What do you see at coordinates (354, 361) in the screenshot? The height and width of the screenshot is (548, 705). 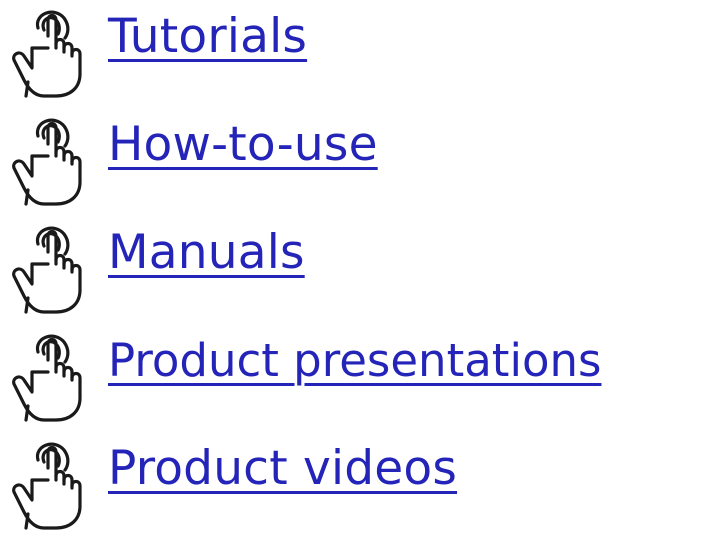 I see `product-presentations-link: Product presentations` at bounding box center [354, 361].